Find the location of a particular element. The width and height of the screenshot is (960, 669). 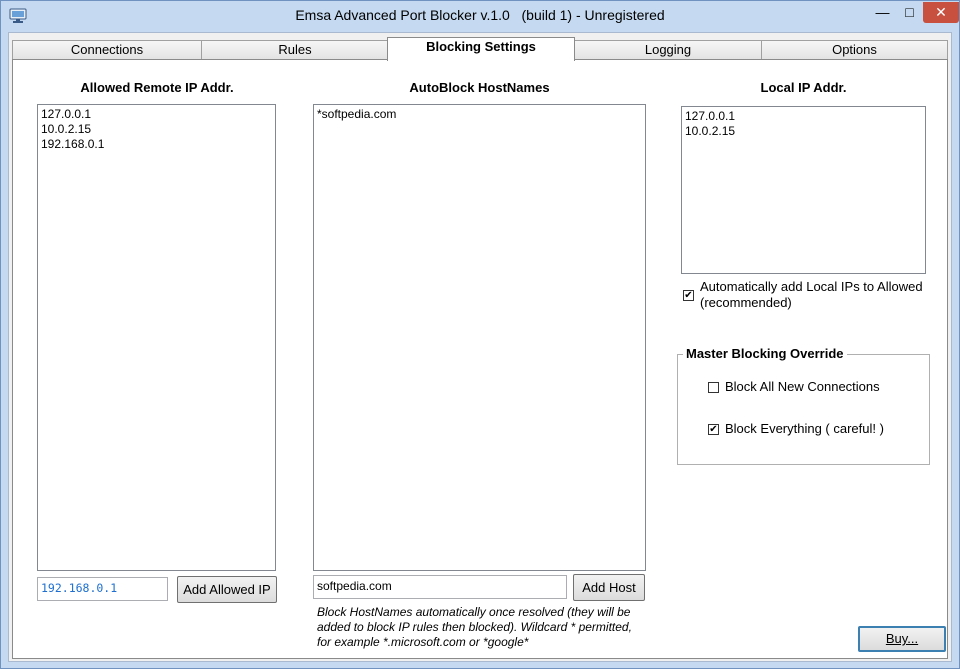

list-item: *softpedia.com is located at coordinates (479, 114).